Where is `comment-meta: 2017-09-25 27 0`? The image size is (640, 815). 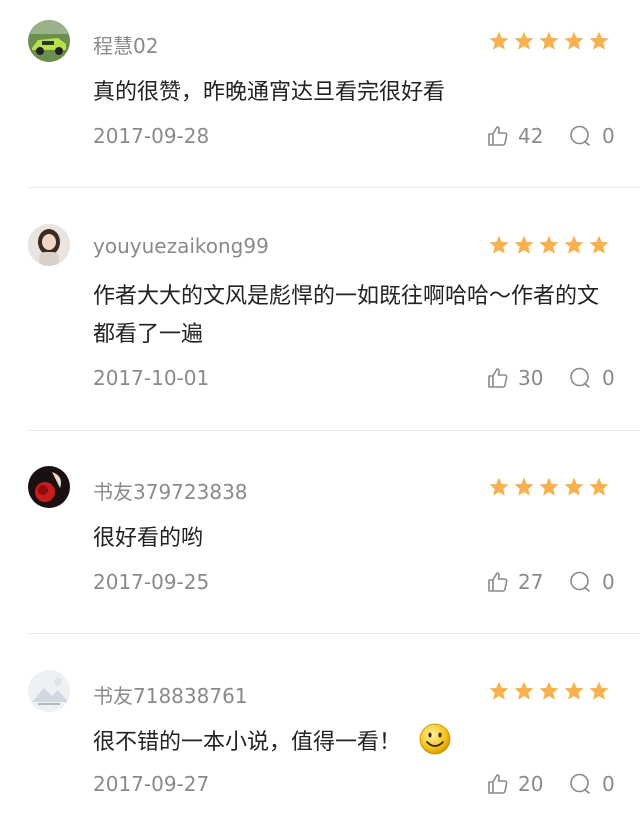 comment-meta: 2017-09-25 27 0 is located at coordinates (320, 584).